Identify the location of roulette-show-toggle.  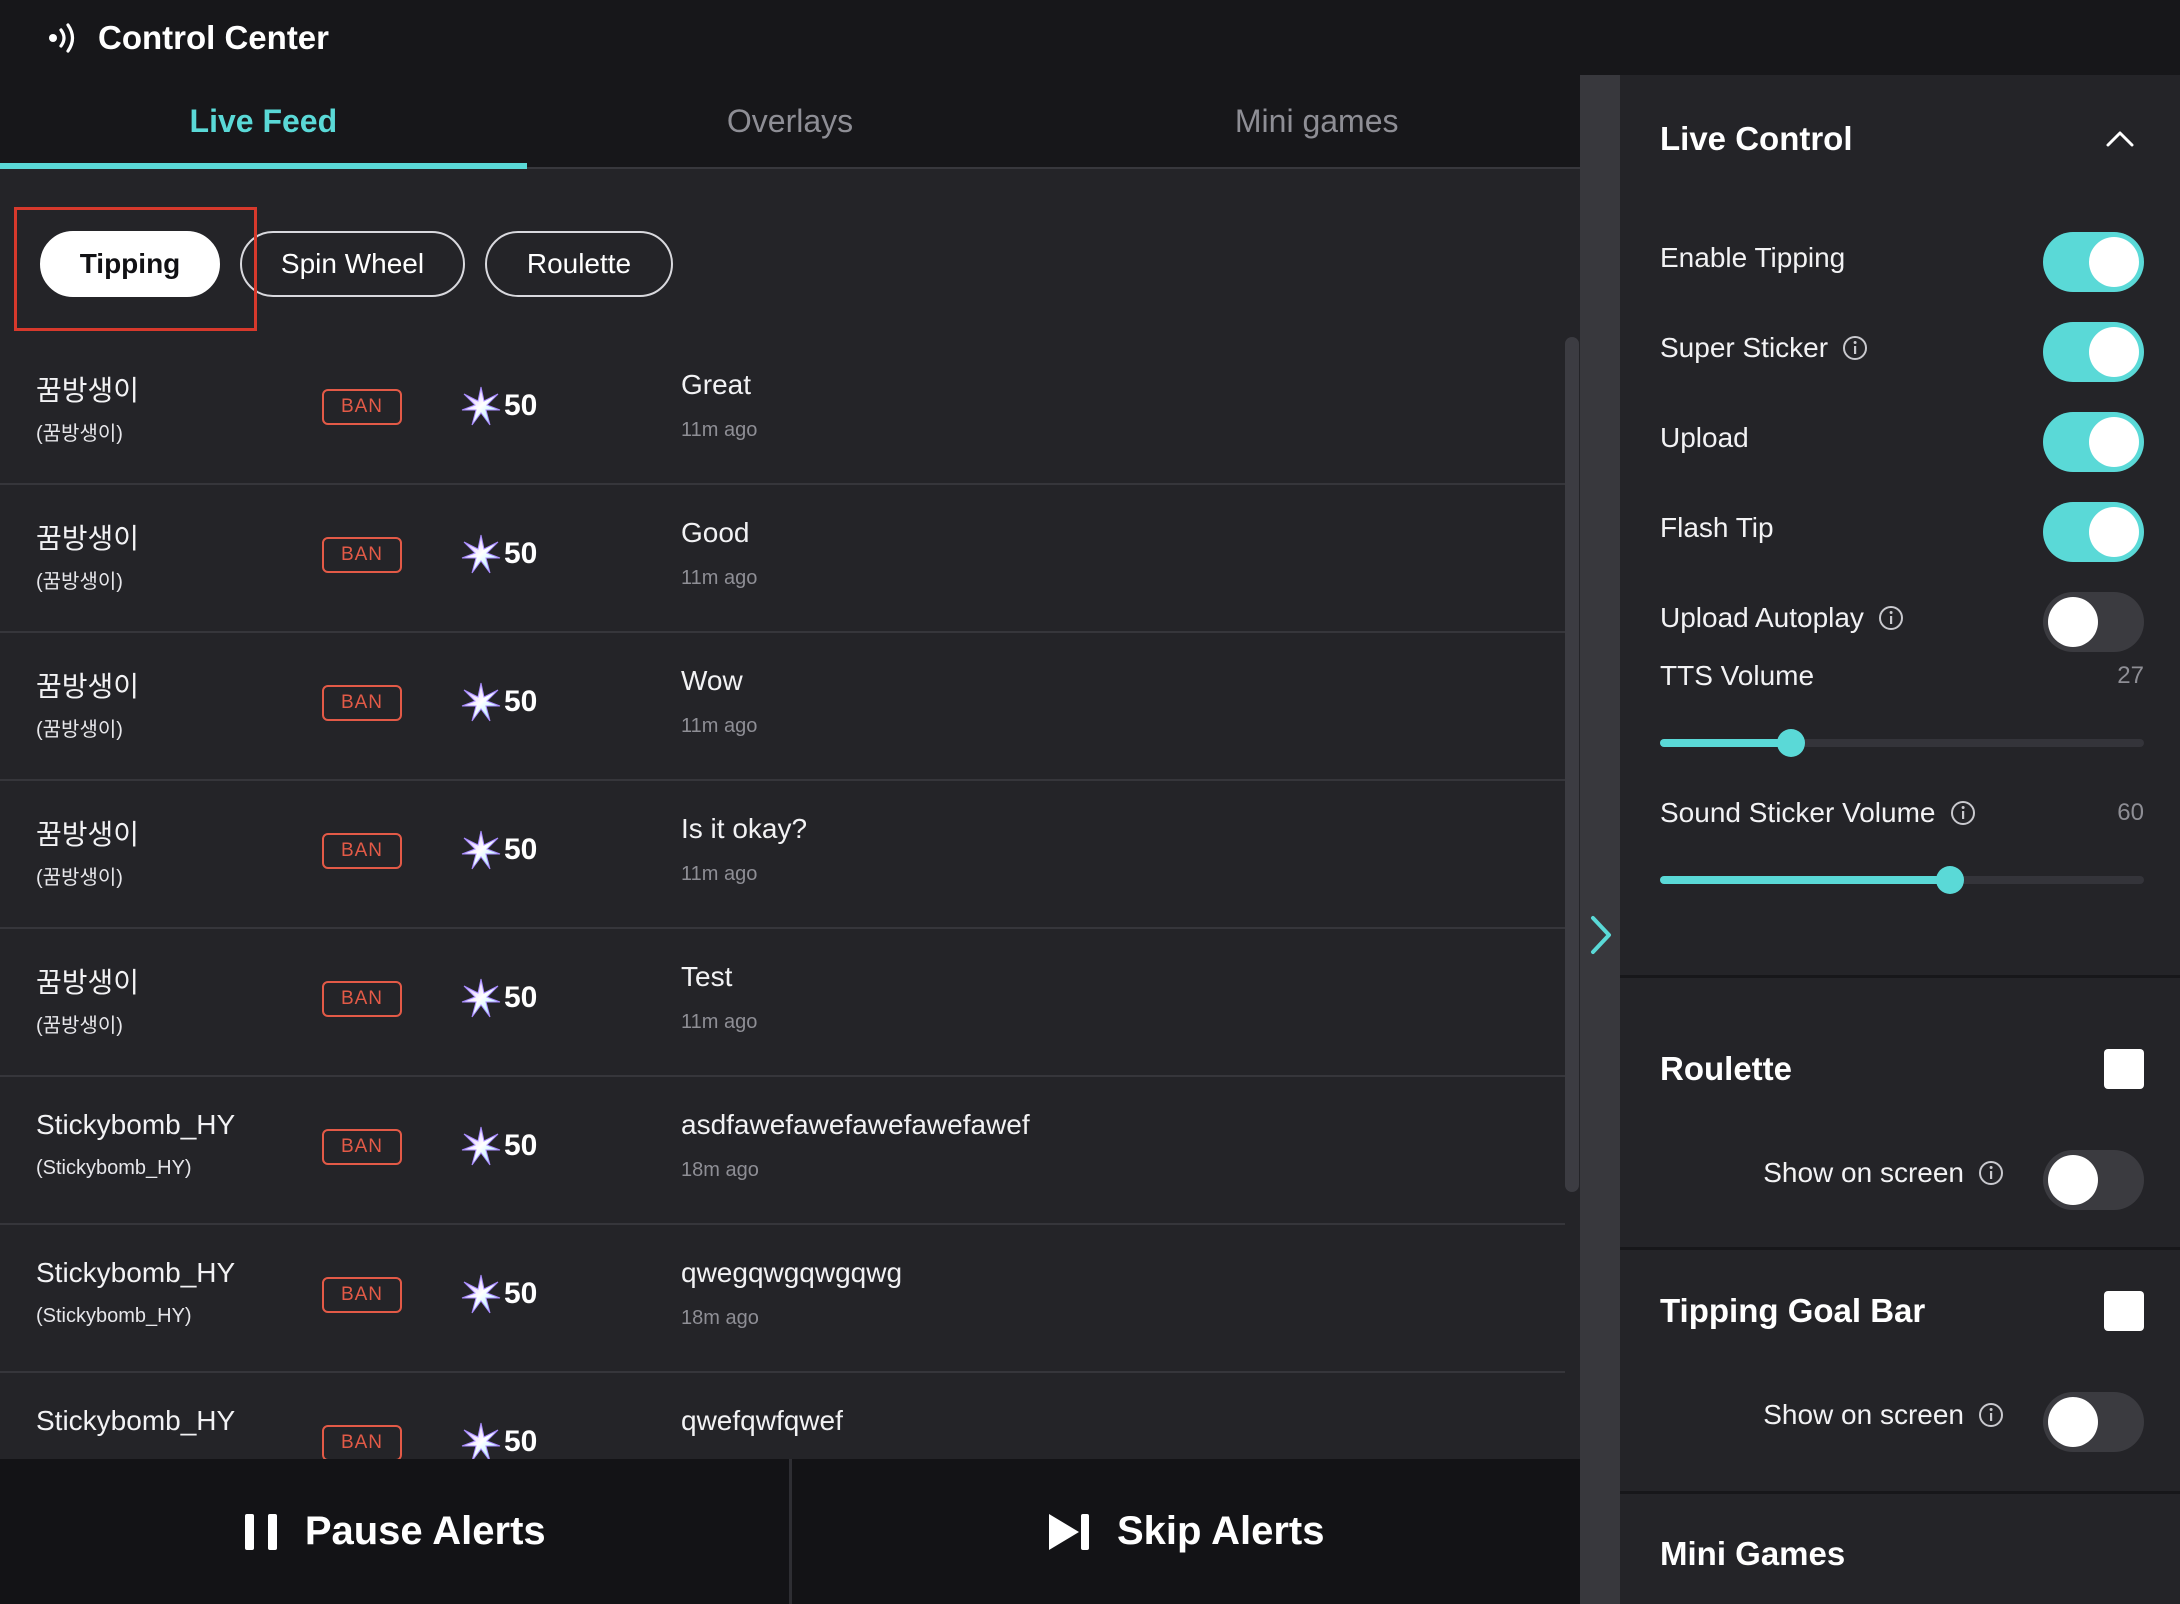
(2093, 1180).